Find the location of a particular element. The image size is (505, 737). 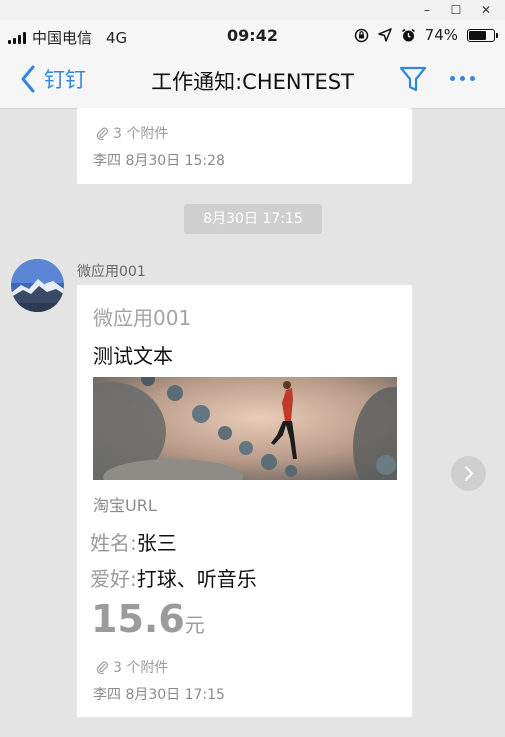

battery-percent: 74% is located at coordinates (441, 35).